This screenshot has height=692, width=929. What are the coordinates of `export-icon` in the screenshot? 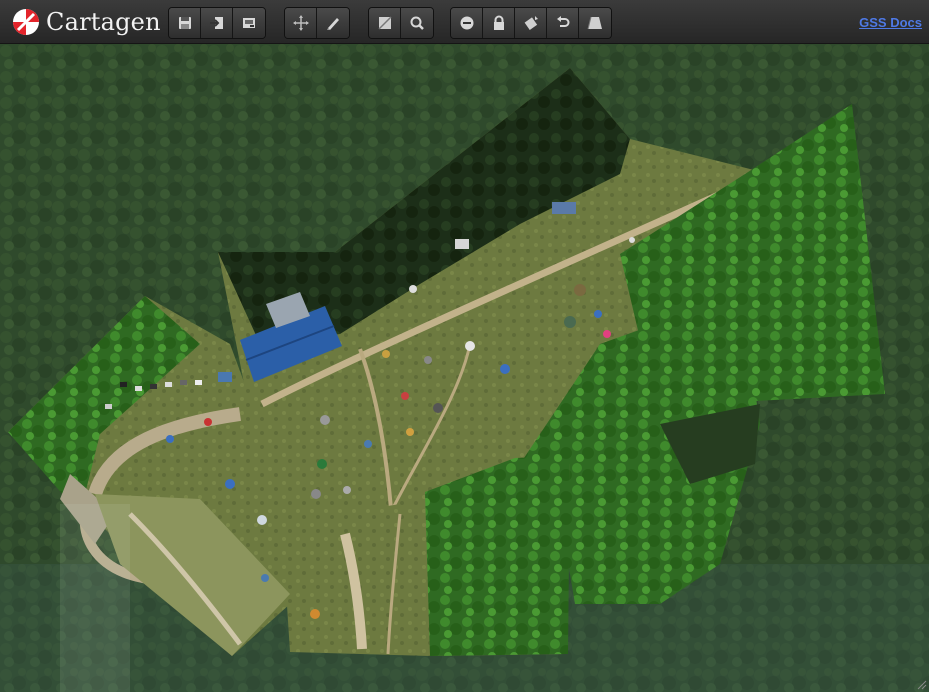 It's located at (249, 23).